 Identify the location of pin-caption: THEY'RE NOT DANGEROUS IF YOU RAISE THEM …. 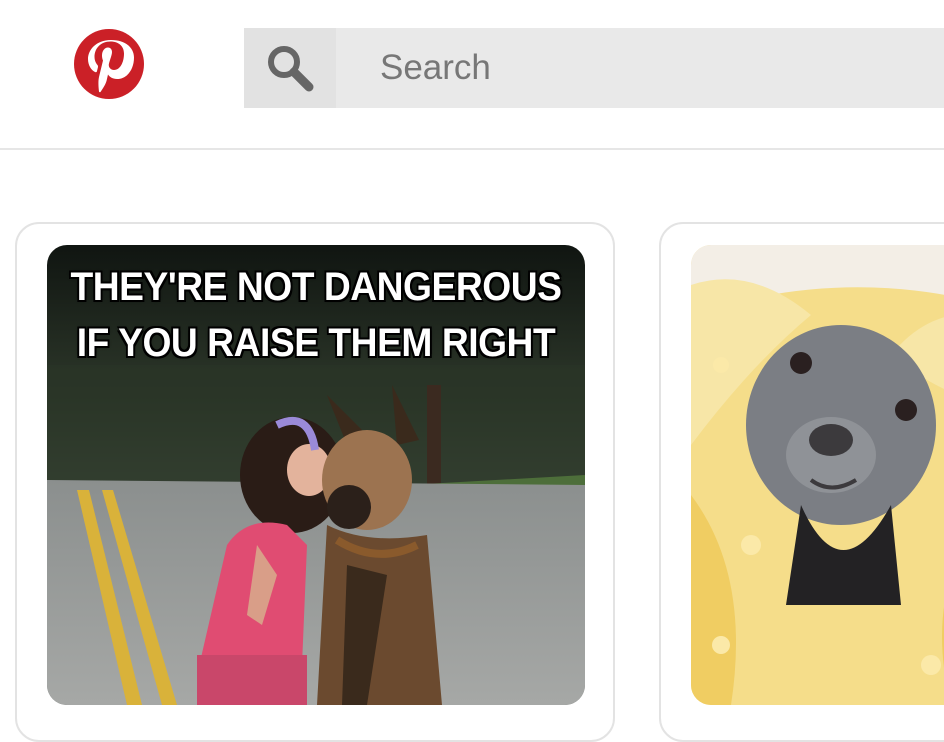
(316, 315).